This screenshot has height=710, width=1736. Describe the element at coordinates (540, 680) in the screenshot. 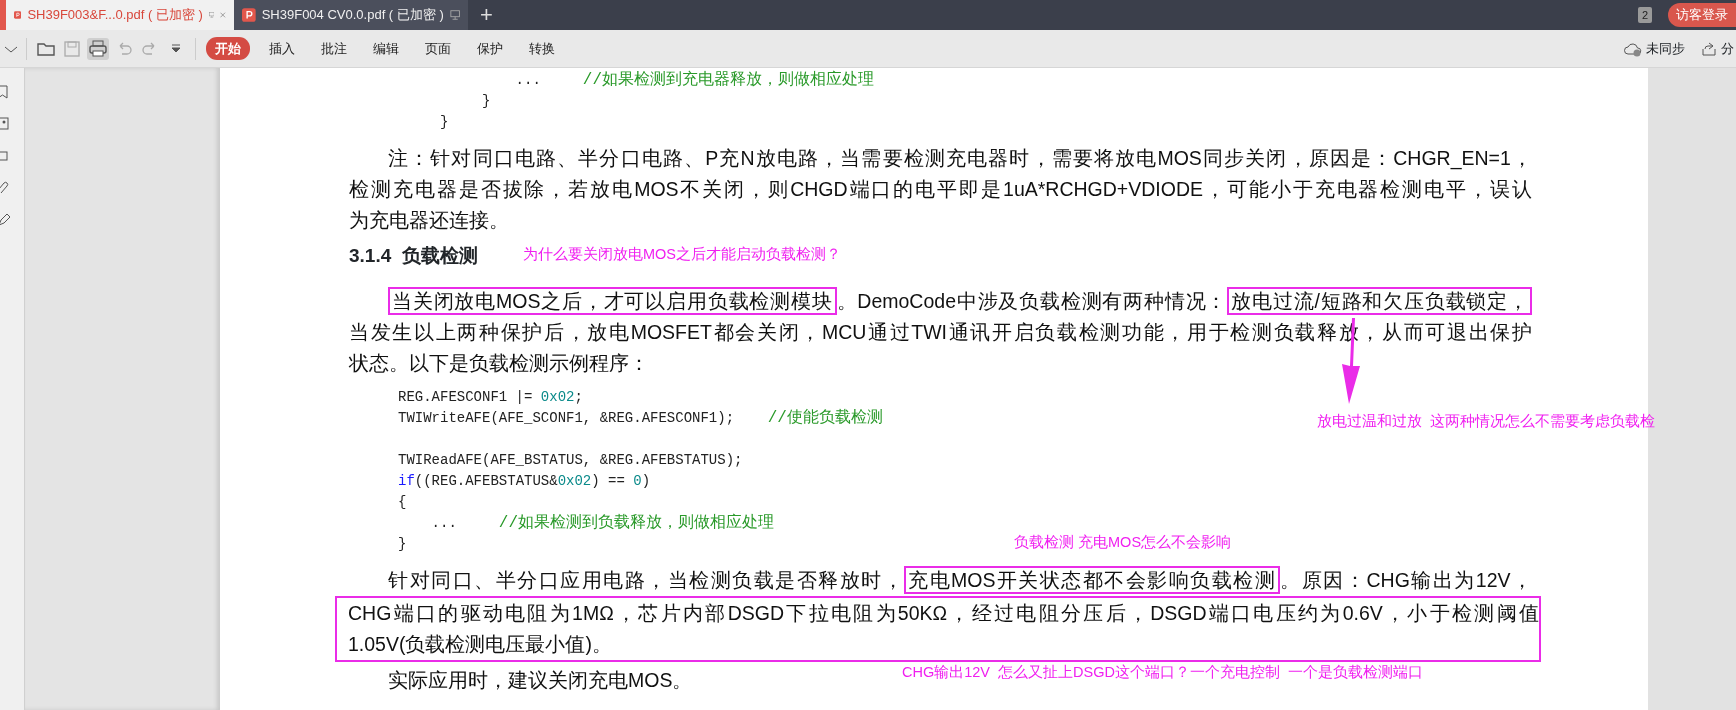

I see `text-line: 实际应用时，建议关闭充电MOS。` at that location.